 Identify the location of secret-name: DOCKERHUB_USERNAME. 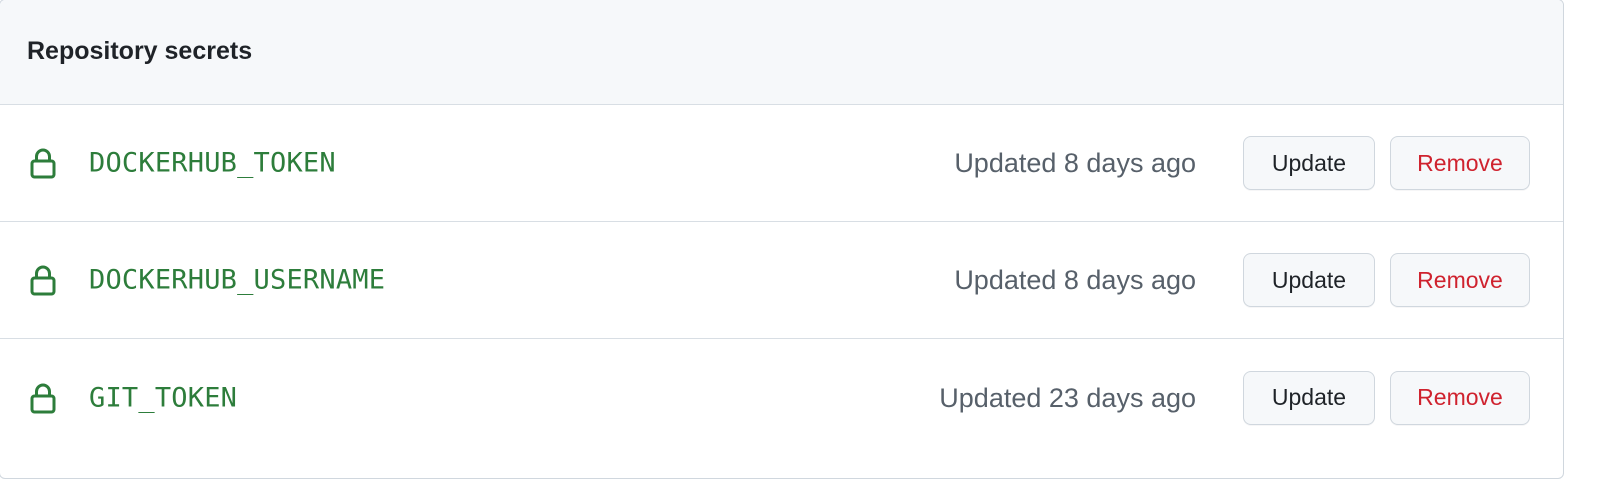
(237, 280).